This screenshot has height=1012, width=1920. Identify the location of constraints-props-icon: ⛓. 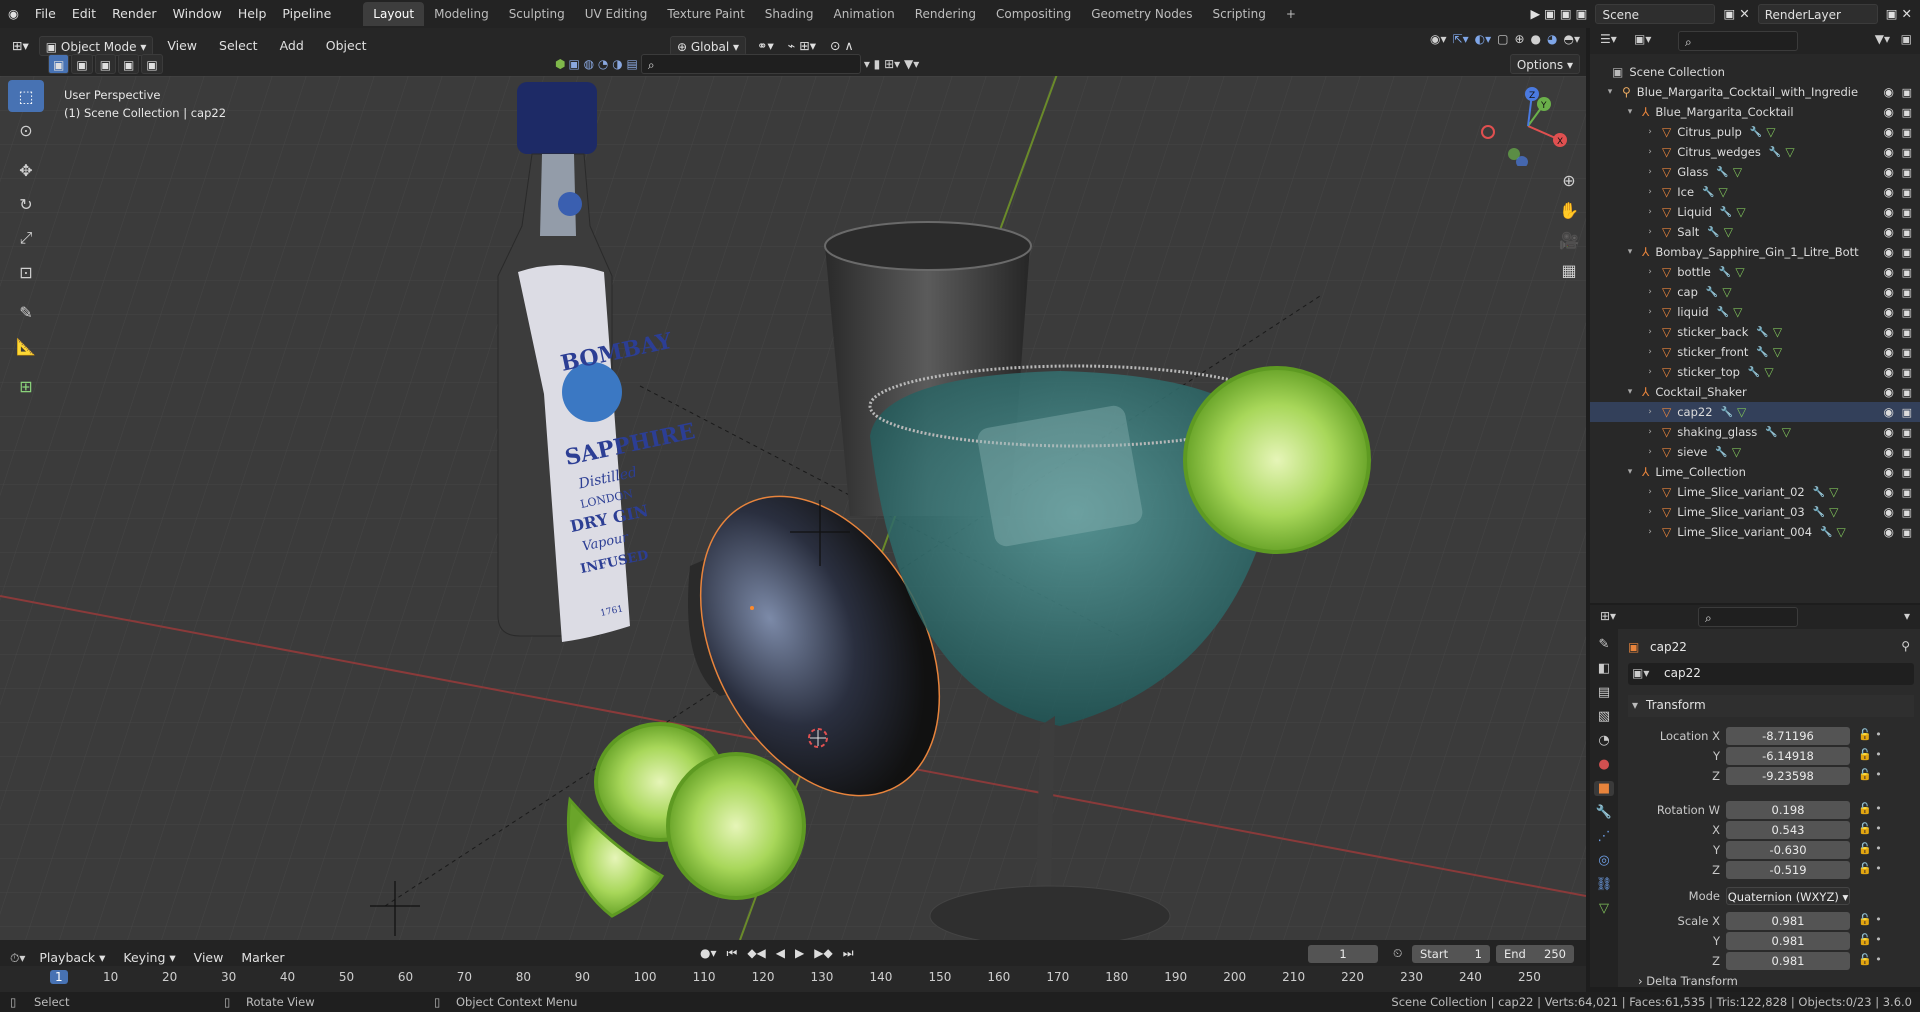
(1604, 884).